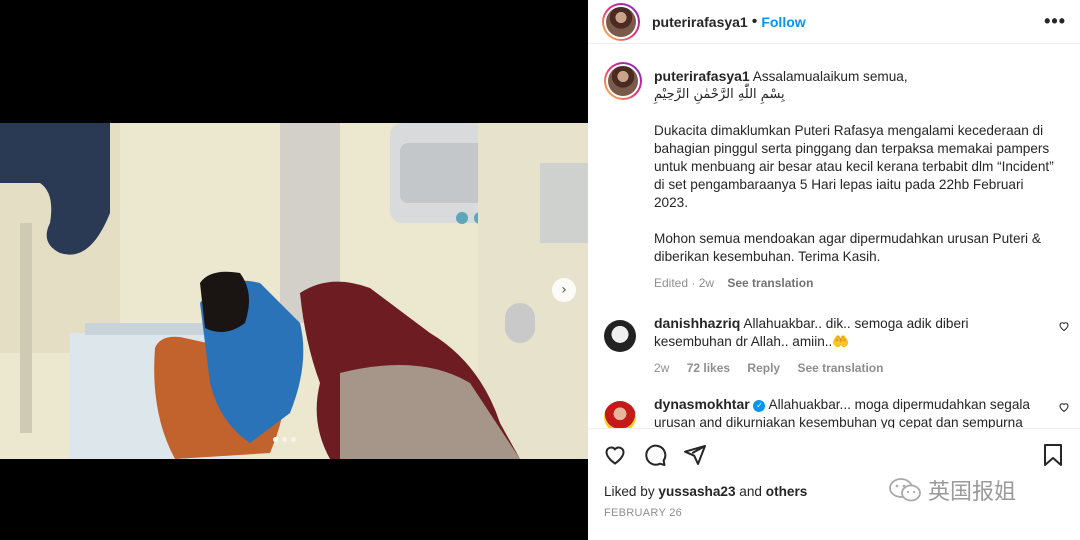  What do you see at coordinates (830, 76) in the screenshot?
I see `caption-greeting: Assalamualaikum semua,` at bounding box center [830, 76].